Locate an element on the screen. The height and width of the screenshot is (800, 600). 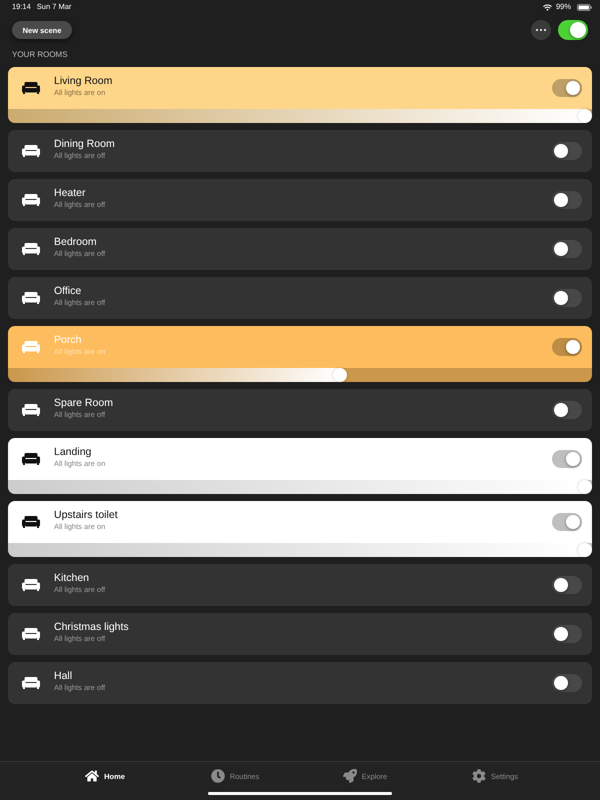
room-name: Kitchen is located at coordinates (72, 578).